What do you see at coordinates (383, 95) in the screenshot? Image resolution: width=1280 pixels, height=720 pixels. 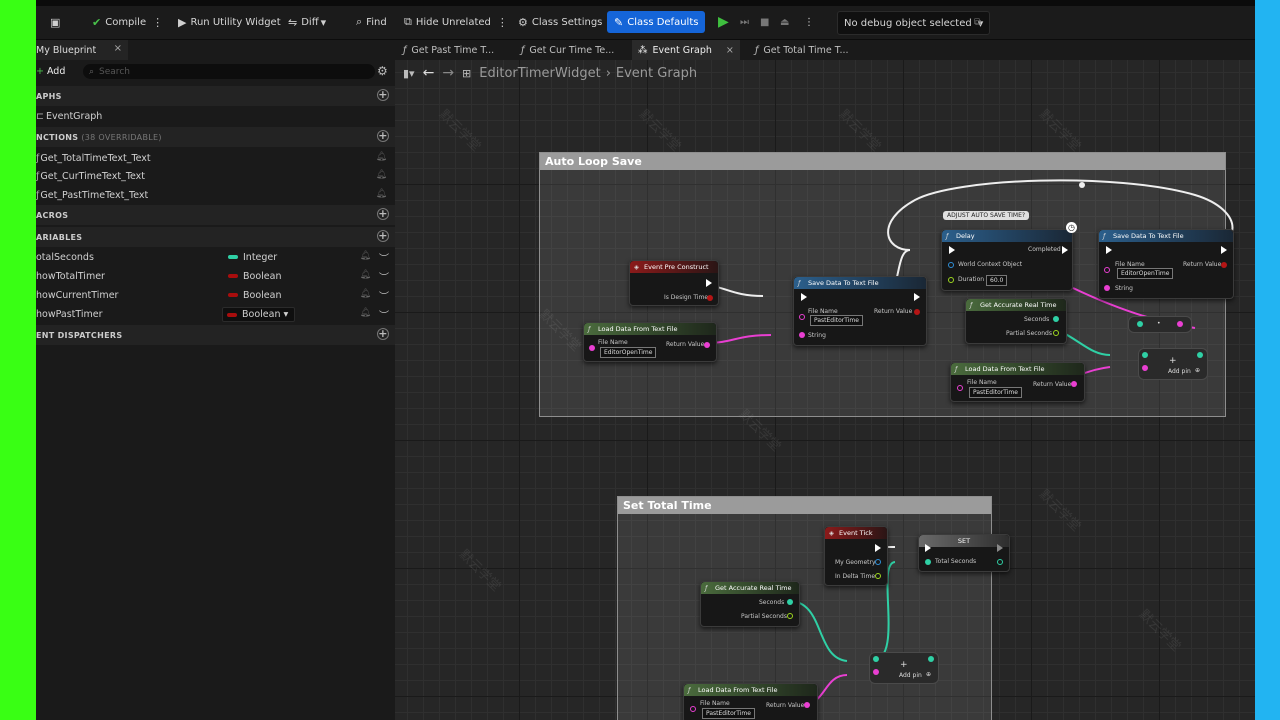 I see `add-graph-icon: +` at bounding box center [383, 95].